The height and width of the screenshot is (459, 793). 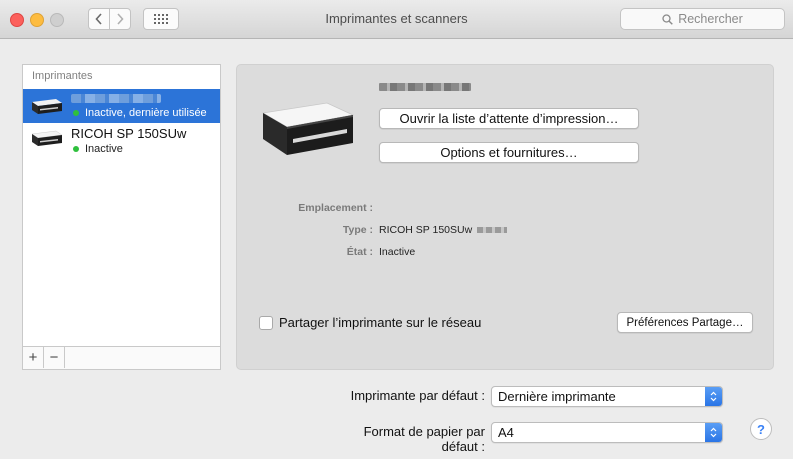 I want to click on default-printer-popup: Dernière imprimante, so click(x=607, y=396).